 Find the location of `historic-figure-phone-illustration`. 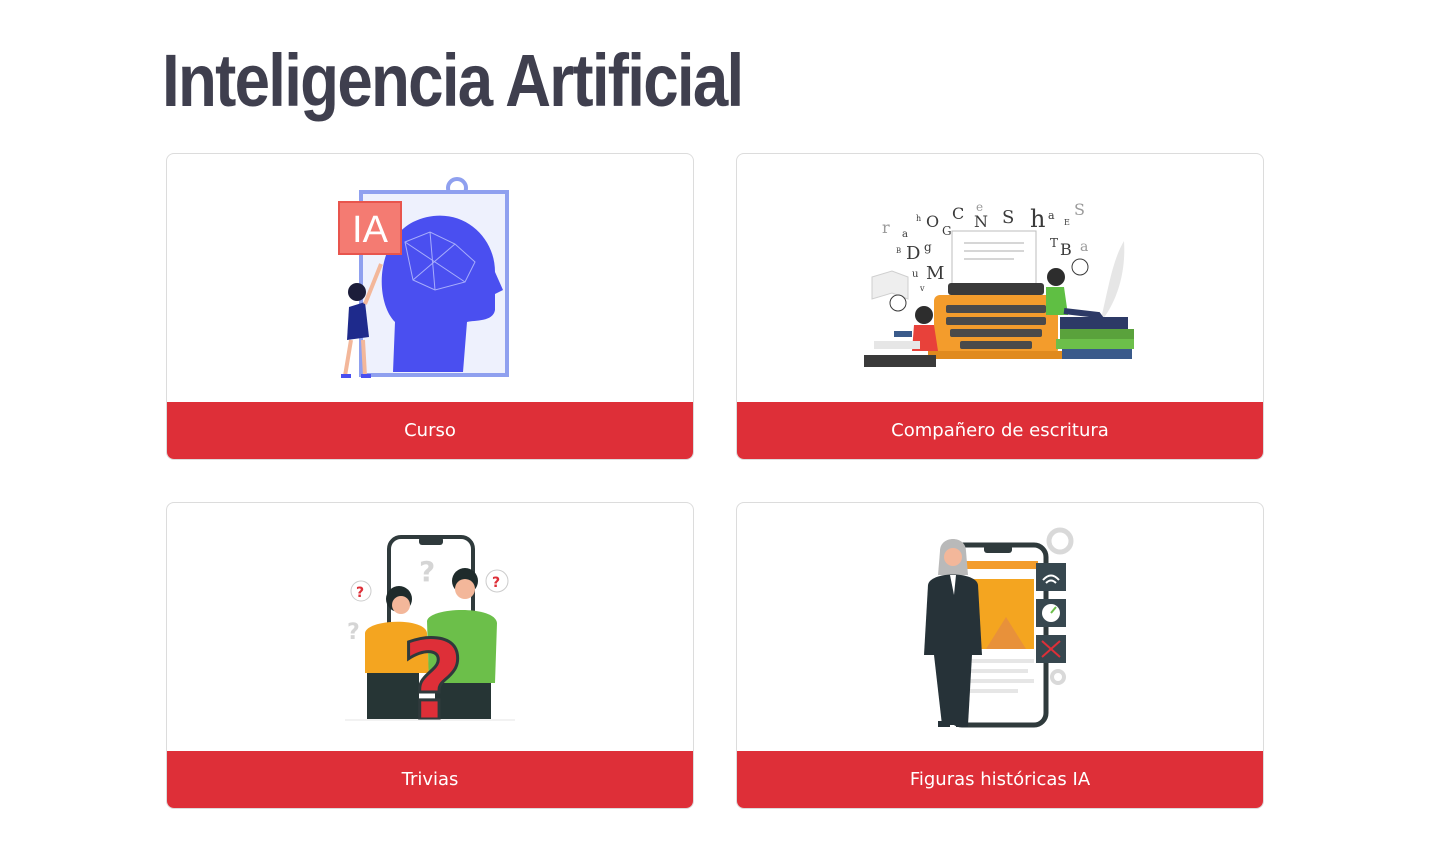

historic-figure-phone-illustration is located at coordinates (1000, 628).